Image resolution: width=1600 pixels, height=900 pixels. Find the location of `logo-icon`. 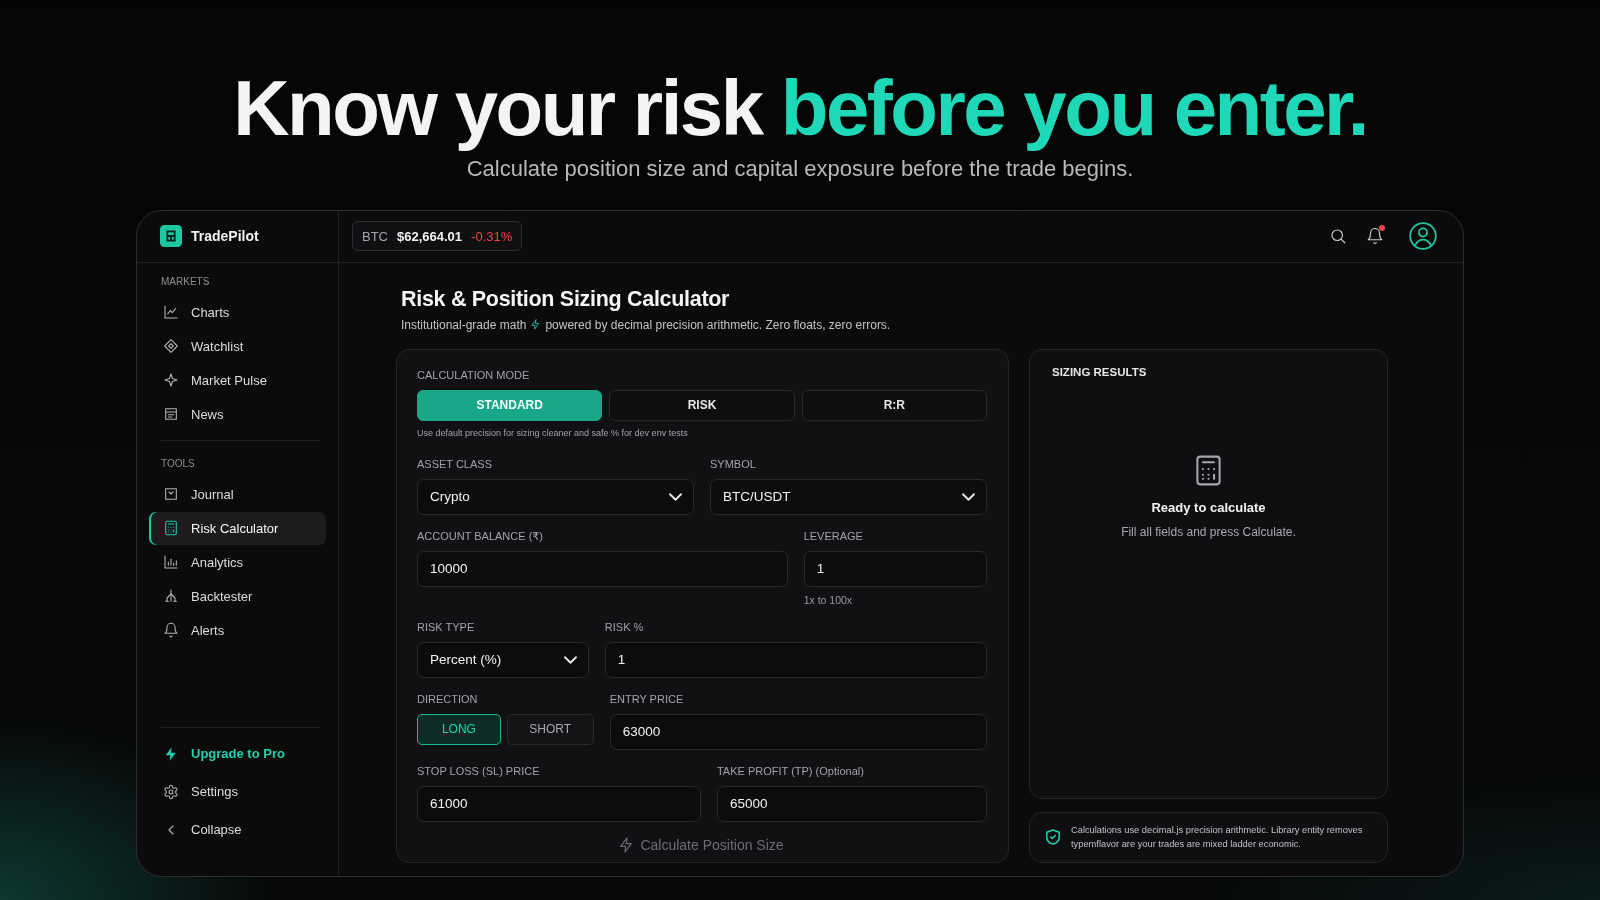

logo-icon is located at coordinates (171, 236).